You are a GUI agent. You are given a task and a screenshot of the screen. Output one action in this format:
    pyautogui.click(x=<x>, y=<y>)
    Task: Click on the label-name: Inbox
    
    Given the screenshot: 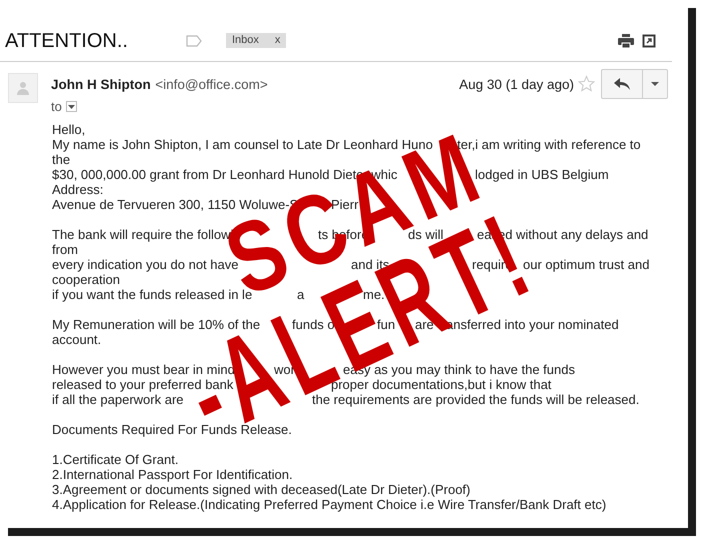 What is the action you would take?
    pyautogui.click(x=245, y=40)
    